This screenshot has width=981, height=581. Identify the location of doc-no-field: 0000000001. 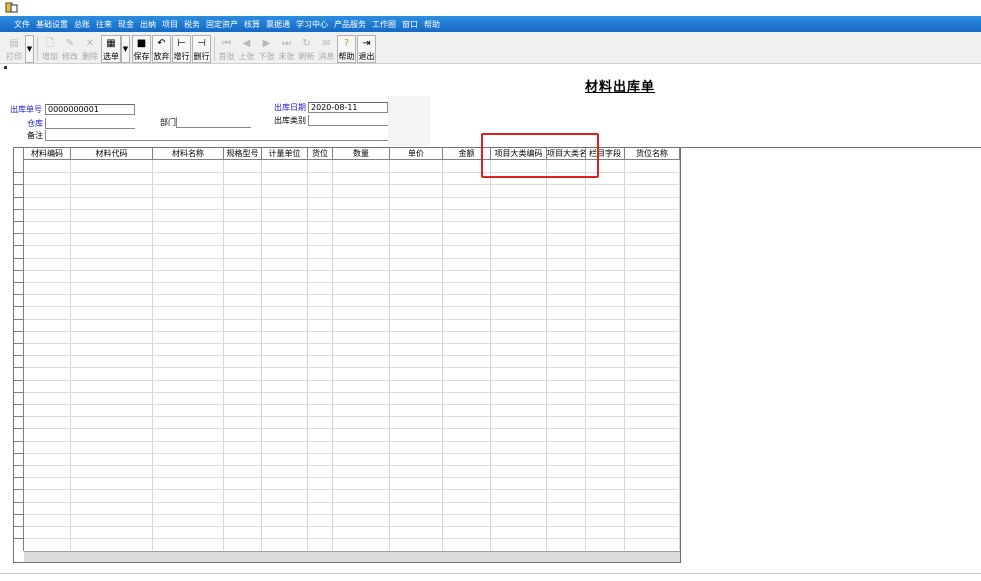
(90, 109).